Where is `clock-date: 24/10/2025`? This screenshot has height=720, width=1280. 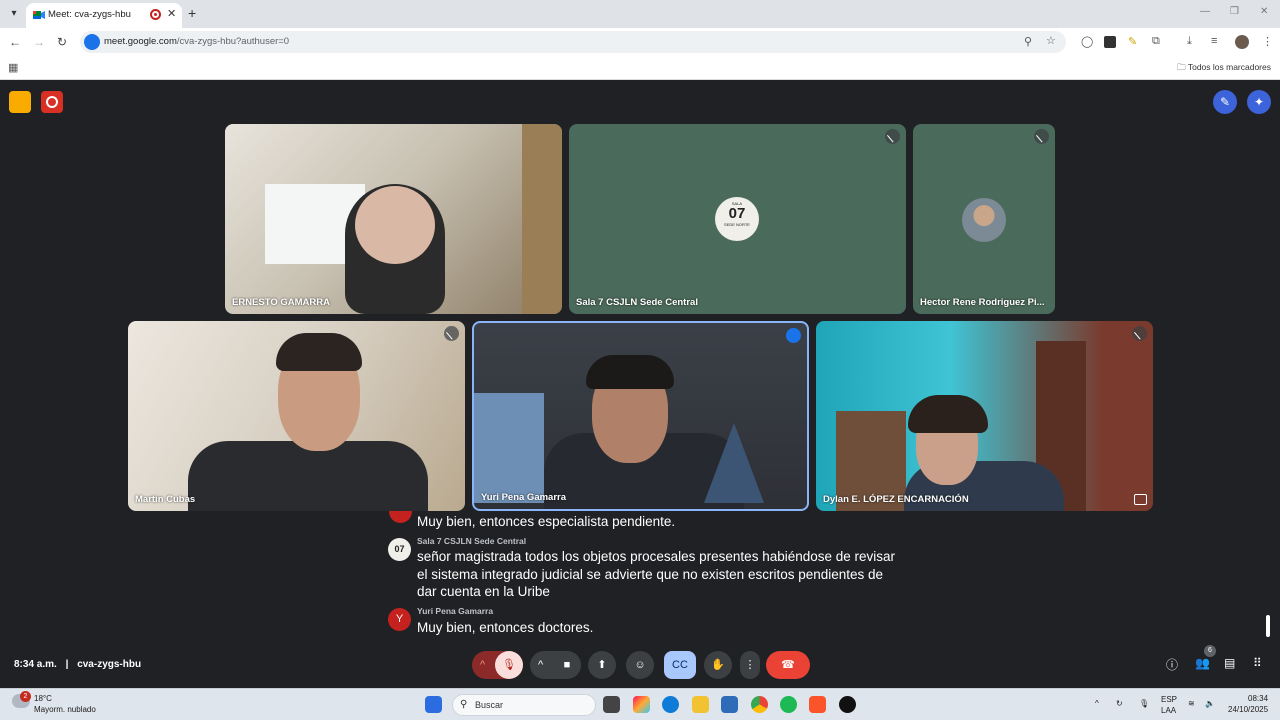 clock-date: 24/10/2025 is located at coordinates (1248, 709).